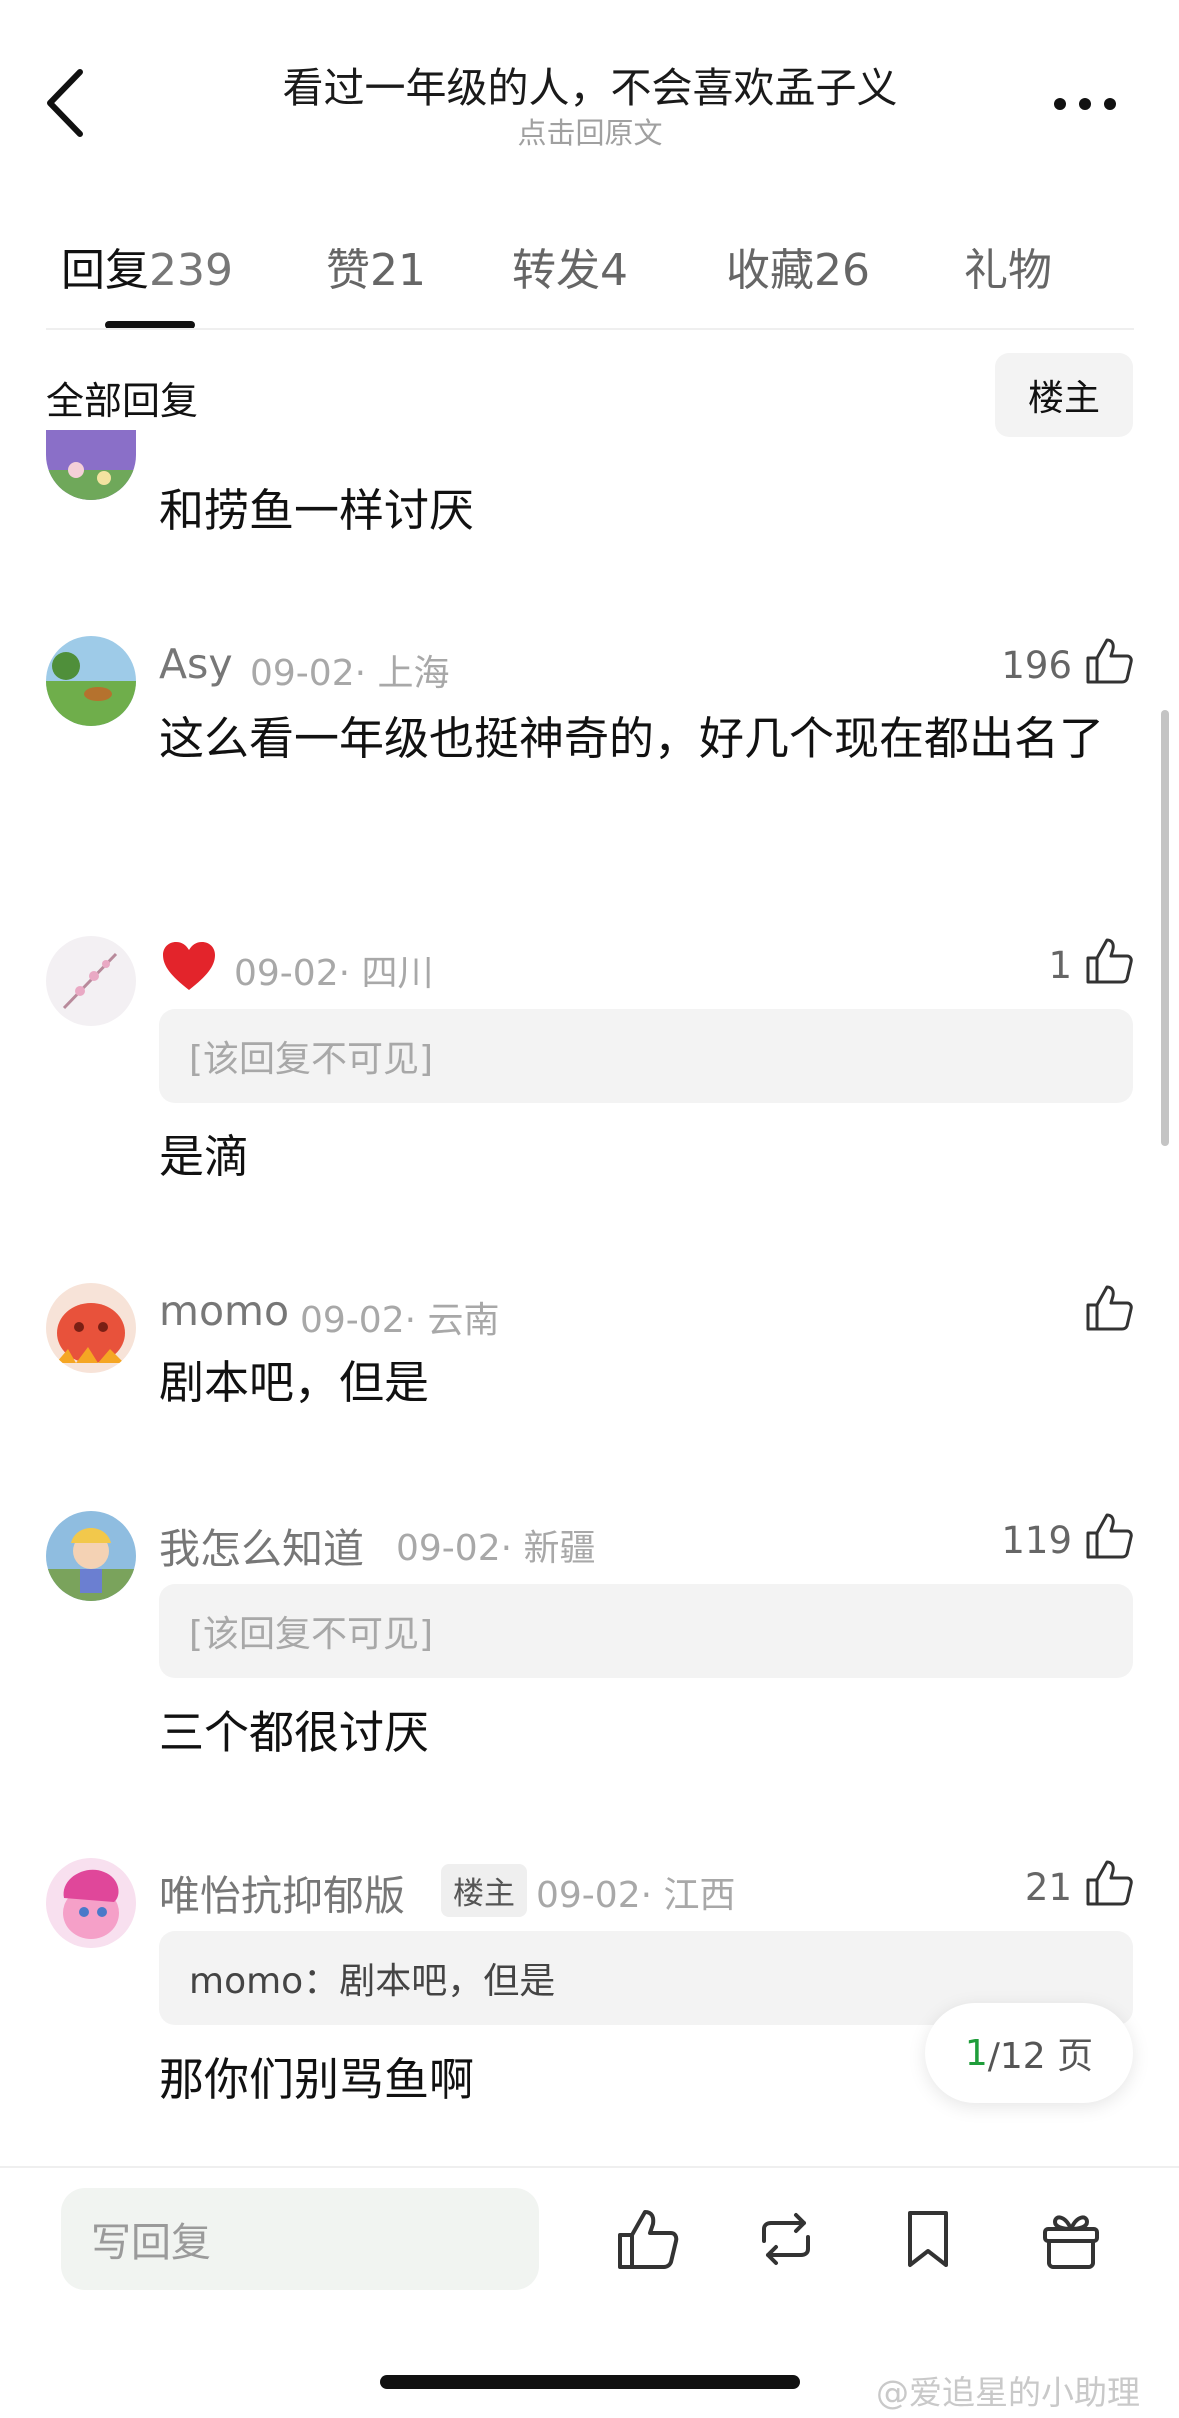 The height and width of the screenshot is (2418, 1179). Describe the element at coordinates (632, 738) in the screenshot. I see `comment-text: 这么看一年级也挺神奇的，好几个现在都出名了` at that location.